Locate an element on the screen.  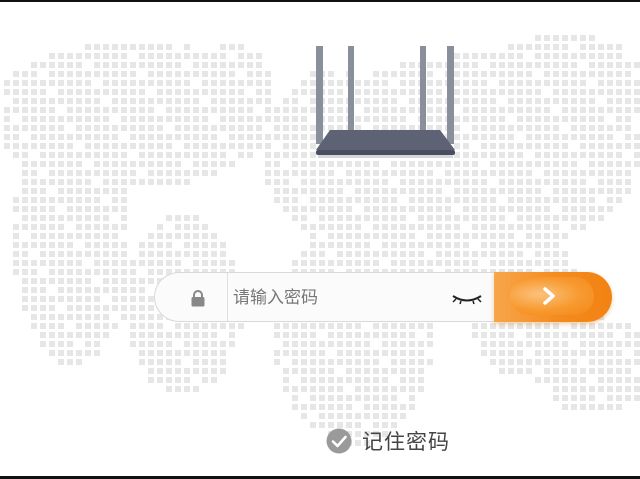
remember-password-toggle: 记住密码 is located at coordinates (388, 441).